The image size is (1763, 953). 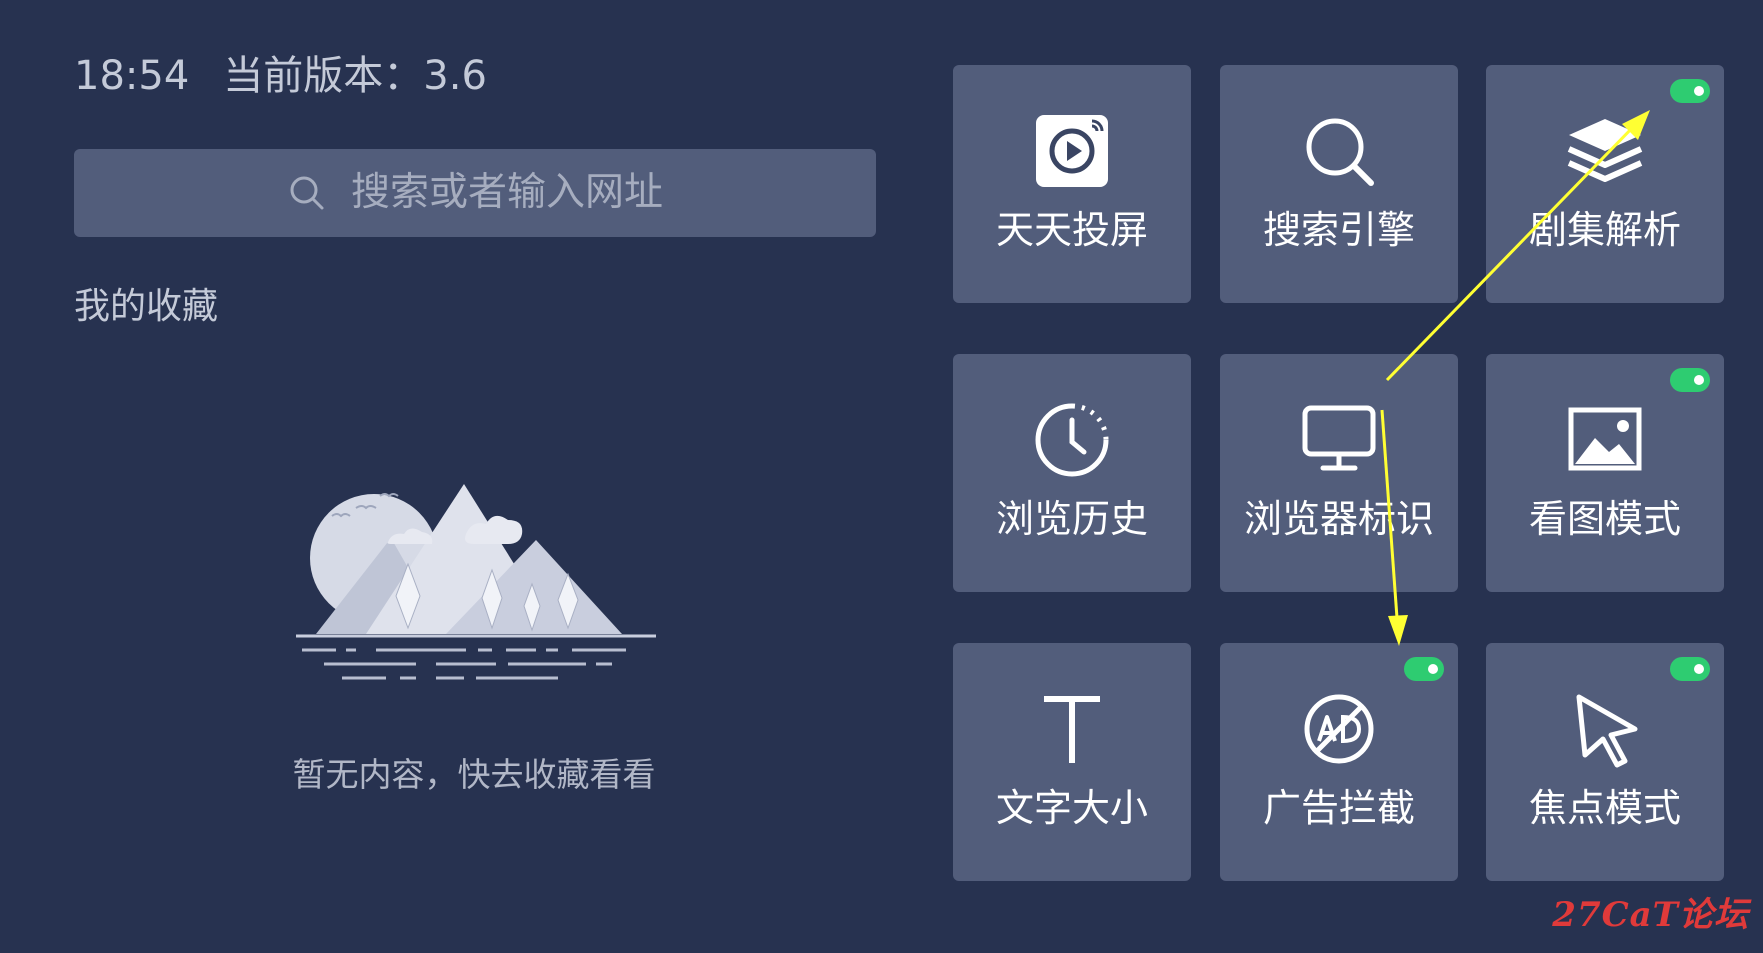 What do you see at coordinates (1605, 439) in the screenshot?
I see `image-icon` at bounding box center [1605, 439].